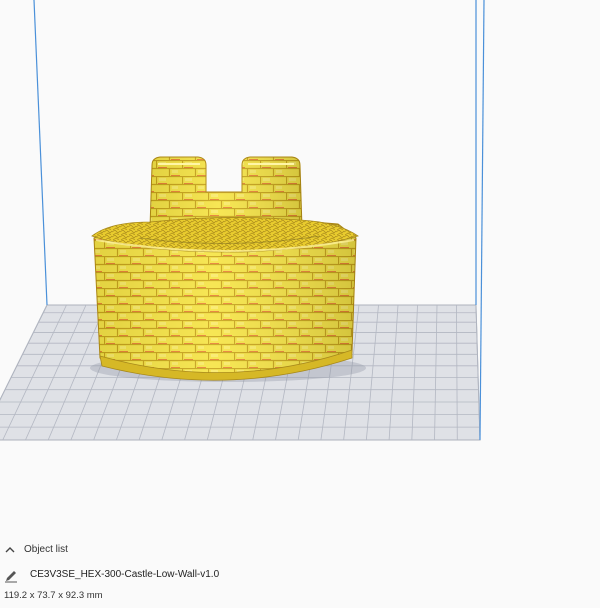  Describe the element at coordinates (300, 575) in the screenshot. I see `object-name-row: CE3V3SE_HEX-300-Castle-Low-Wall-v1.0` at that location.